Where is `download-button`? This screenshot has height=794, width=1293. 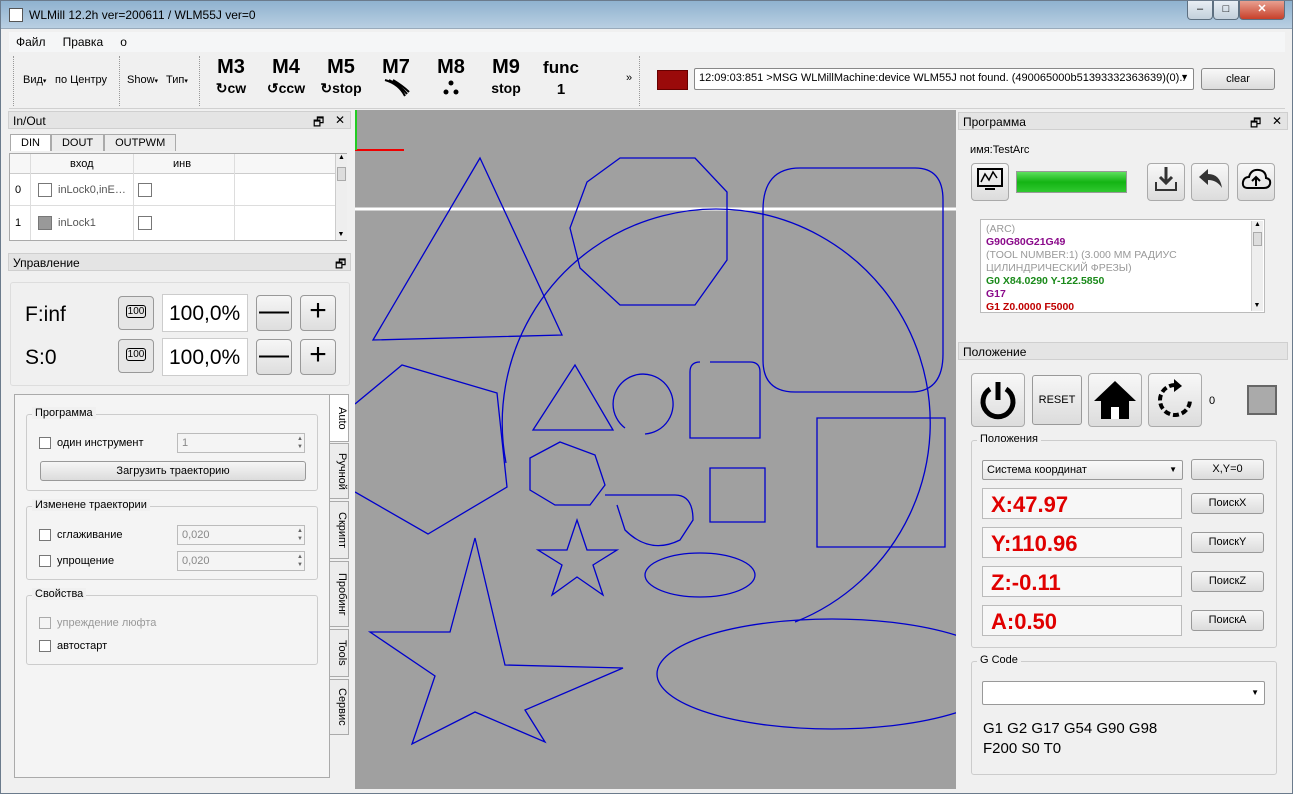 download-button is located at coordinates (1166, 182).